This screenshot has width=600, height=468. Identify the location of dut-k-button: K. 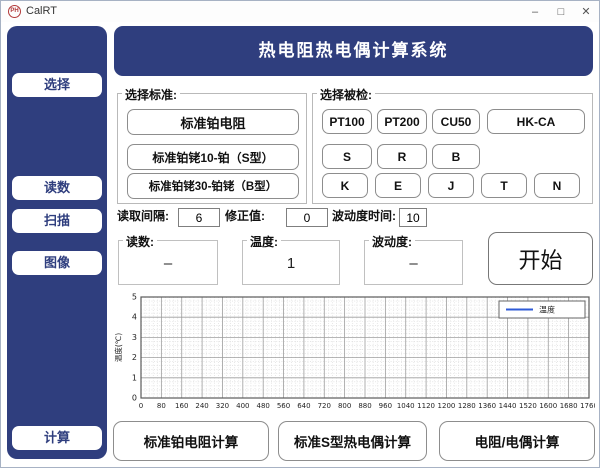
(345, 185).